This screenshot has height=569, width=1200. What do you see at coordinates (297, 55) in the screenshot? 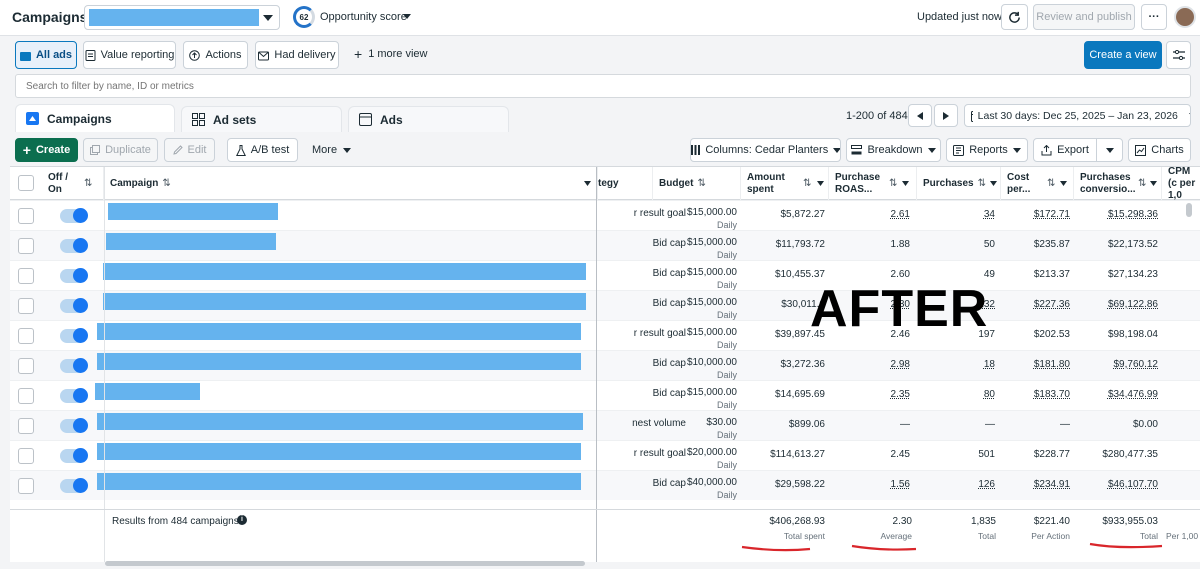
I see `view-had-delivery: Had delivery` at bounding box center [297, 55].